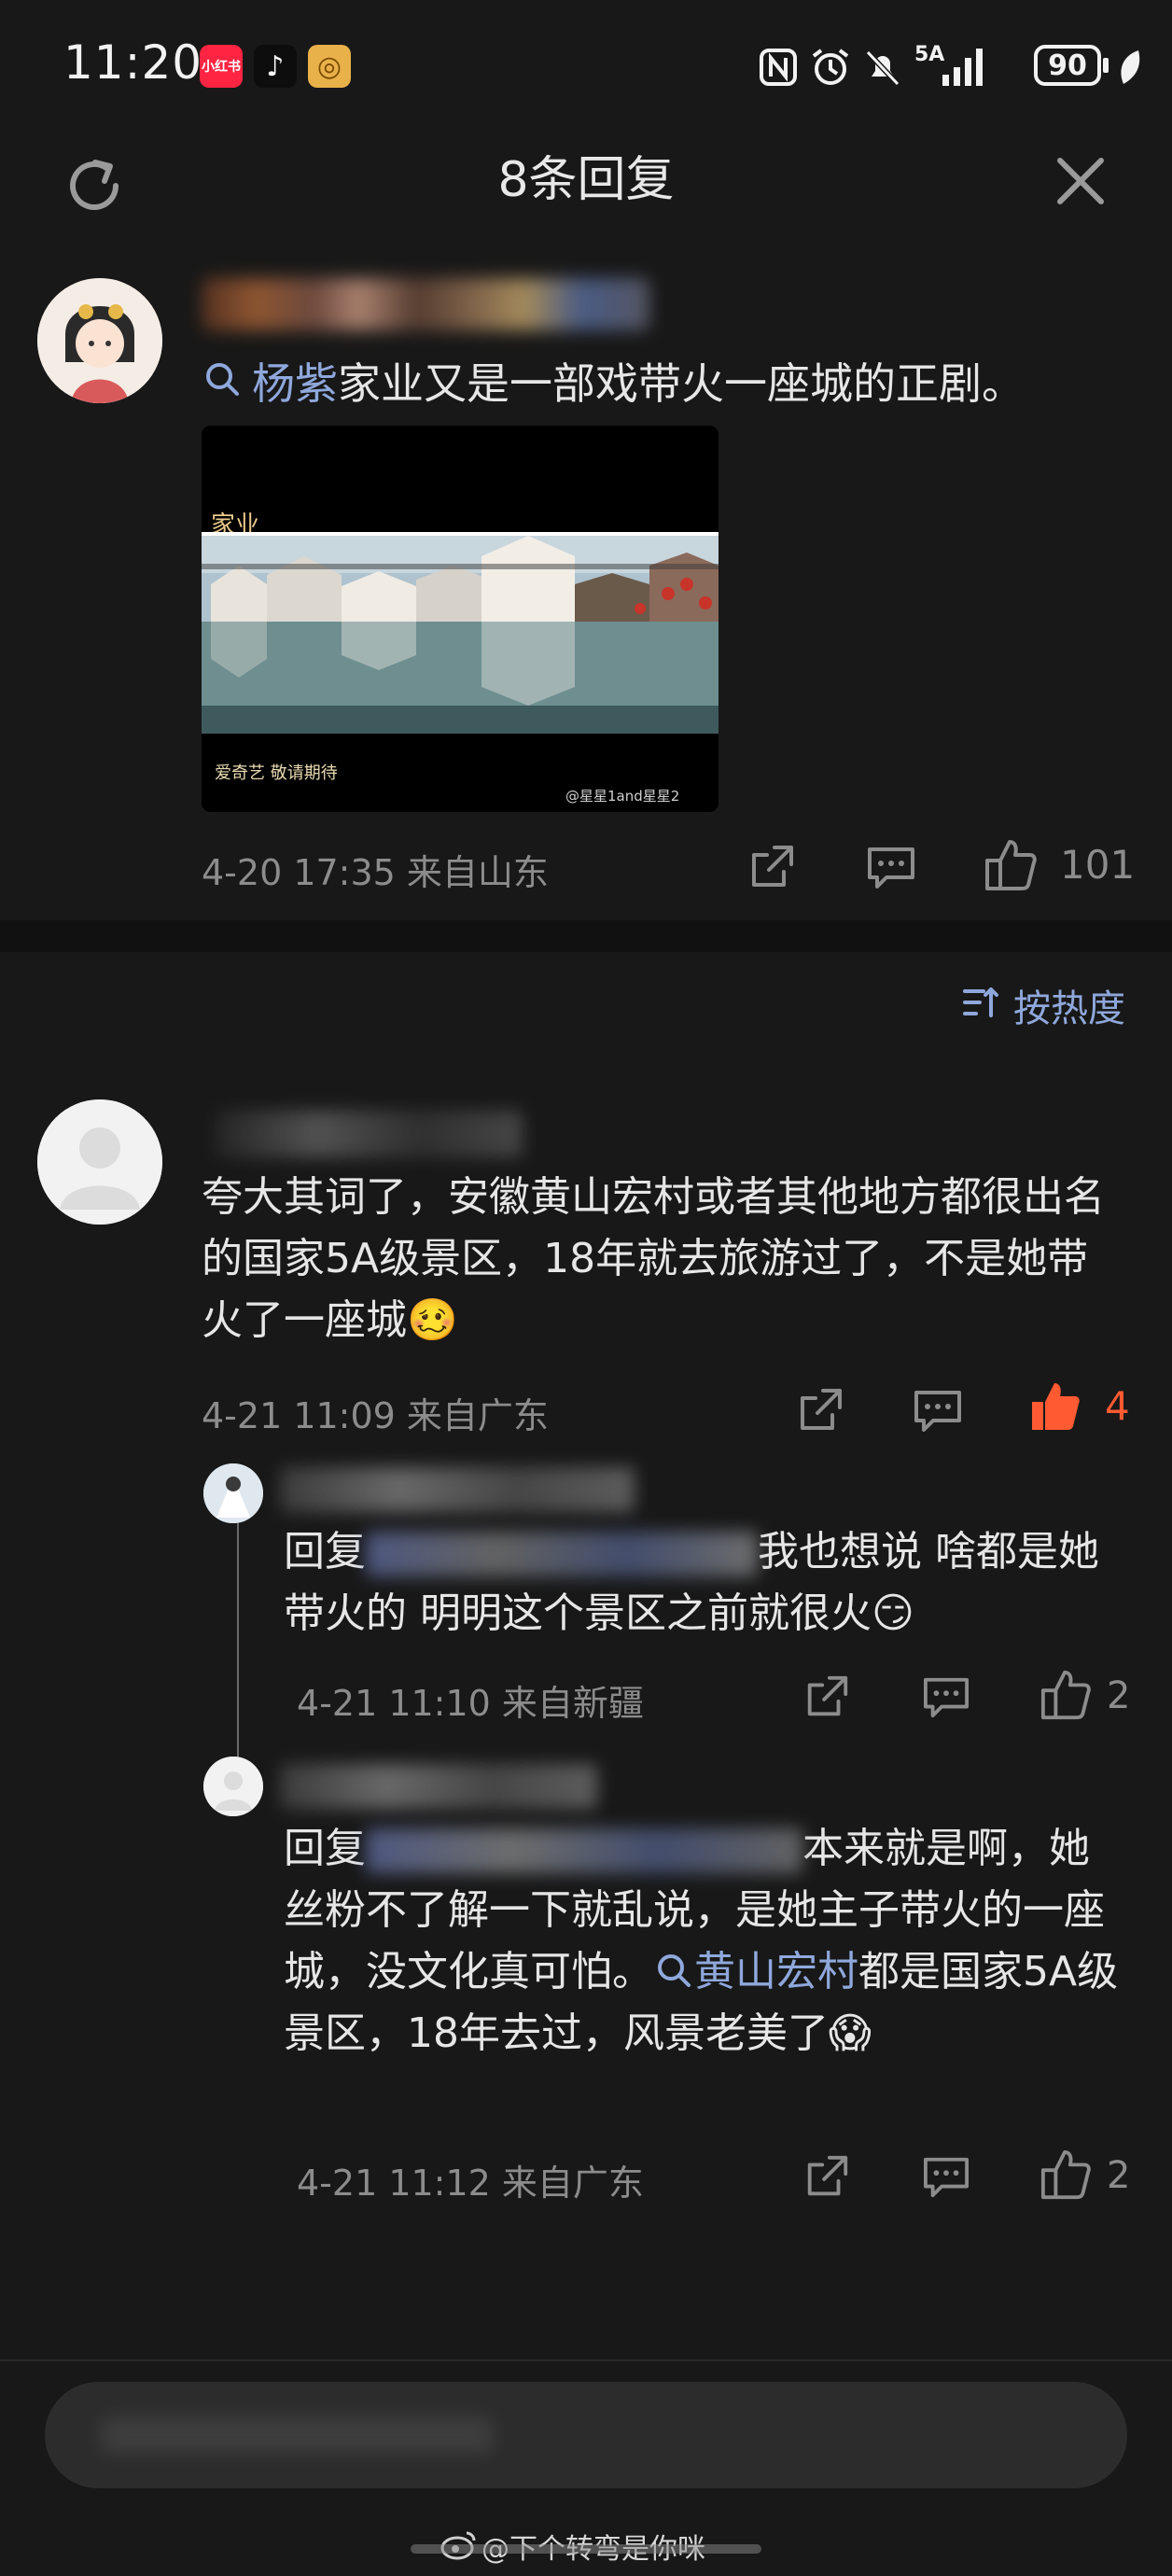  I want to click on reply2-share-icon, so click(826, 2176).